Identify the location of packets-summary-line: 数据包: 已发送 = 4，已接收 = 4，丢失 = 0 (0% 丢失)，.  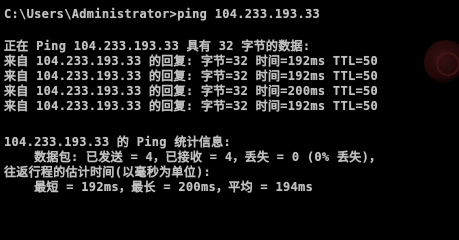
(193, 157).